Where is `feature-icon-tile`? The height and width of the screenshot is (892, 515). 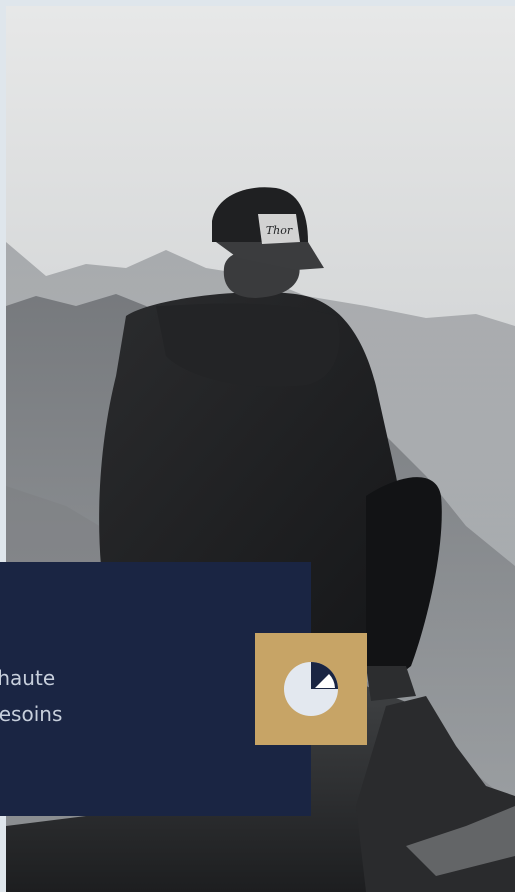 feature-icon-tile is located at coordinates (311, 689).